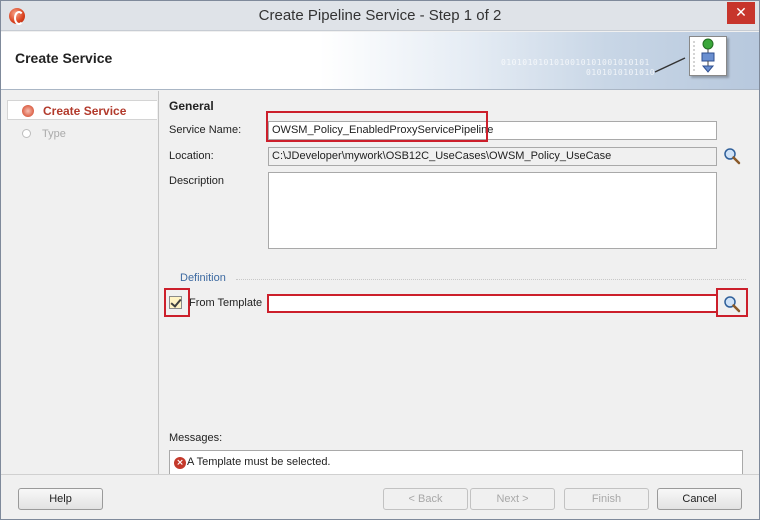 The width and height of the screenshot is (760, 520). What do you see at coordinates (180, 463) in the screenshot?
I see `error-icon: ×` at bounding box center [180, 463].